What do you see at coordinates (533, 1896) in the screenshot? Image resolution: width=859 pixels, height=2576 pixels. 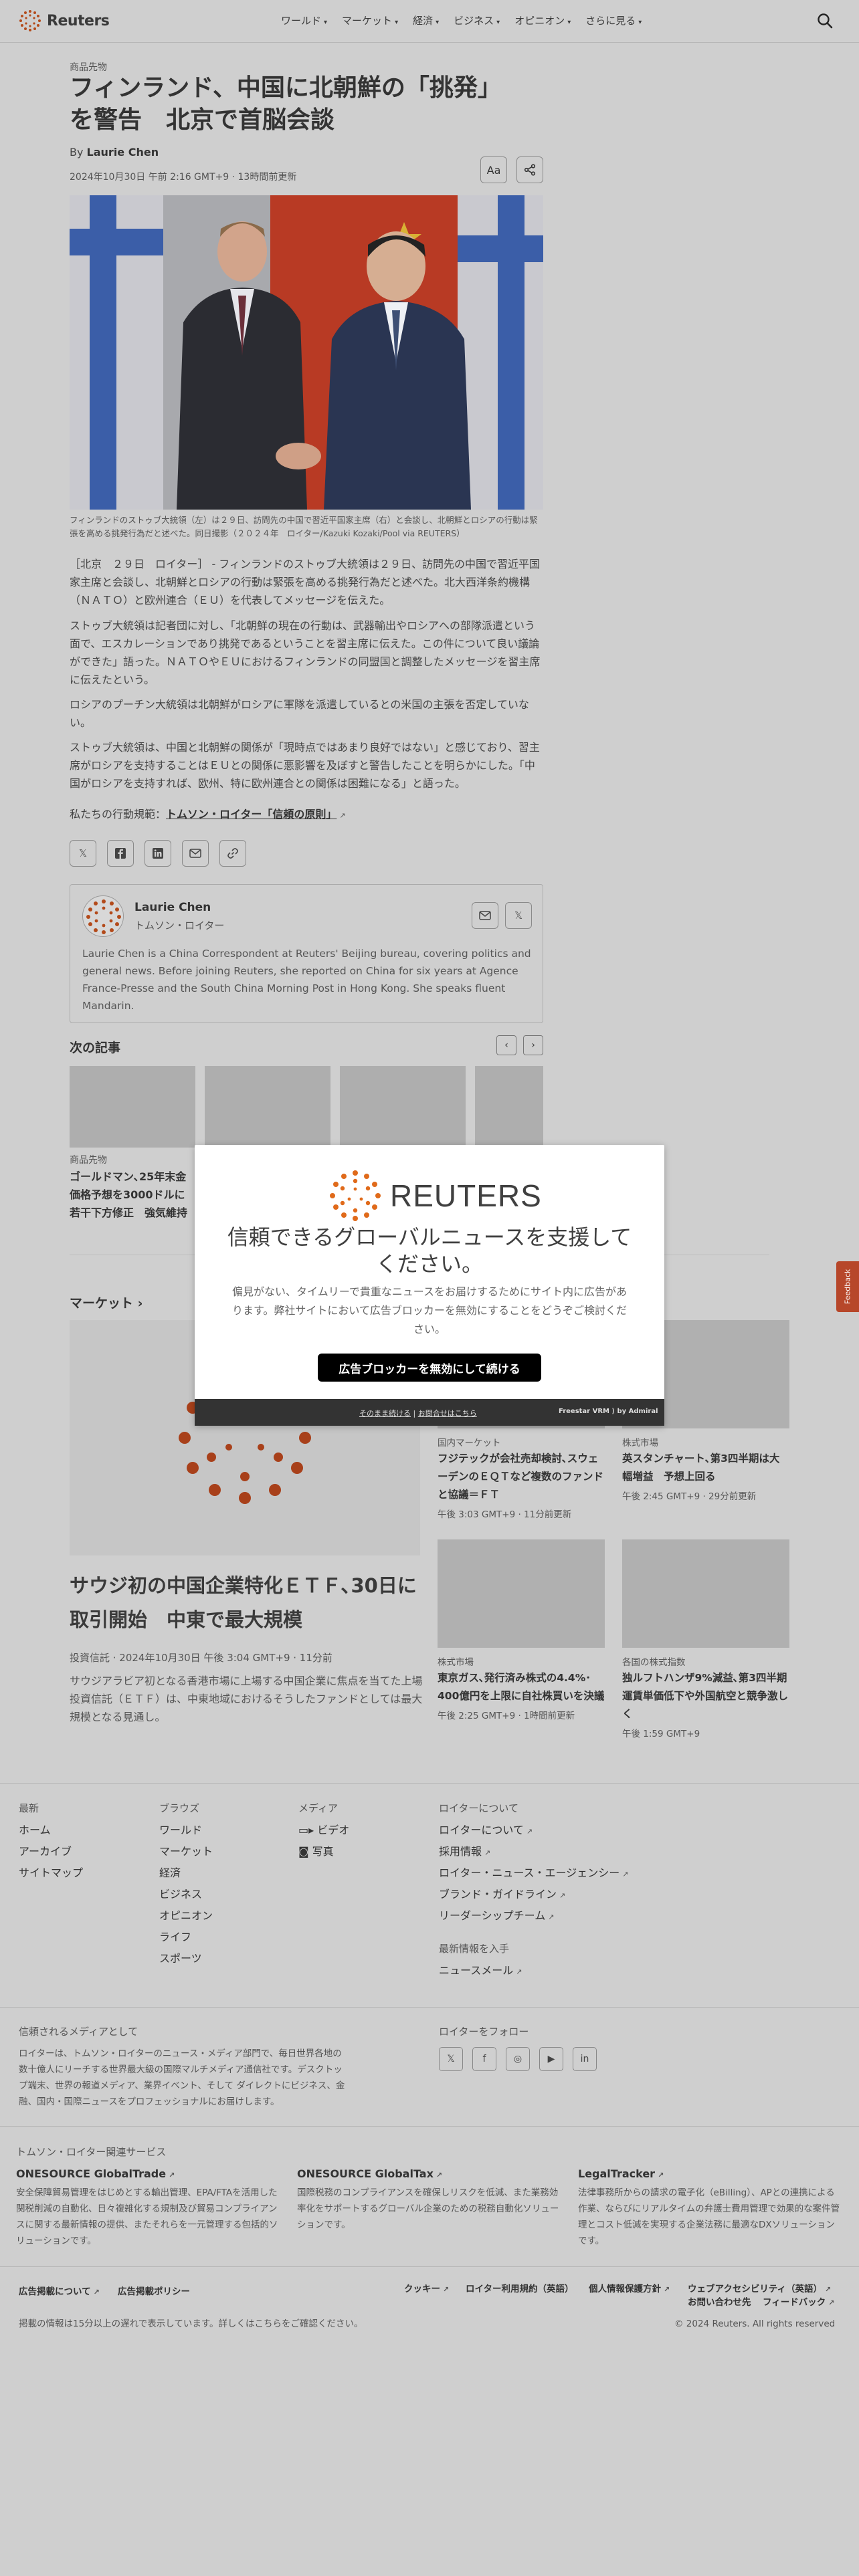 I see `footer-link: ブランド・ガイドライン ↗` at bounding box center [533, 1896].